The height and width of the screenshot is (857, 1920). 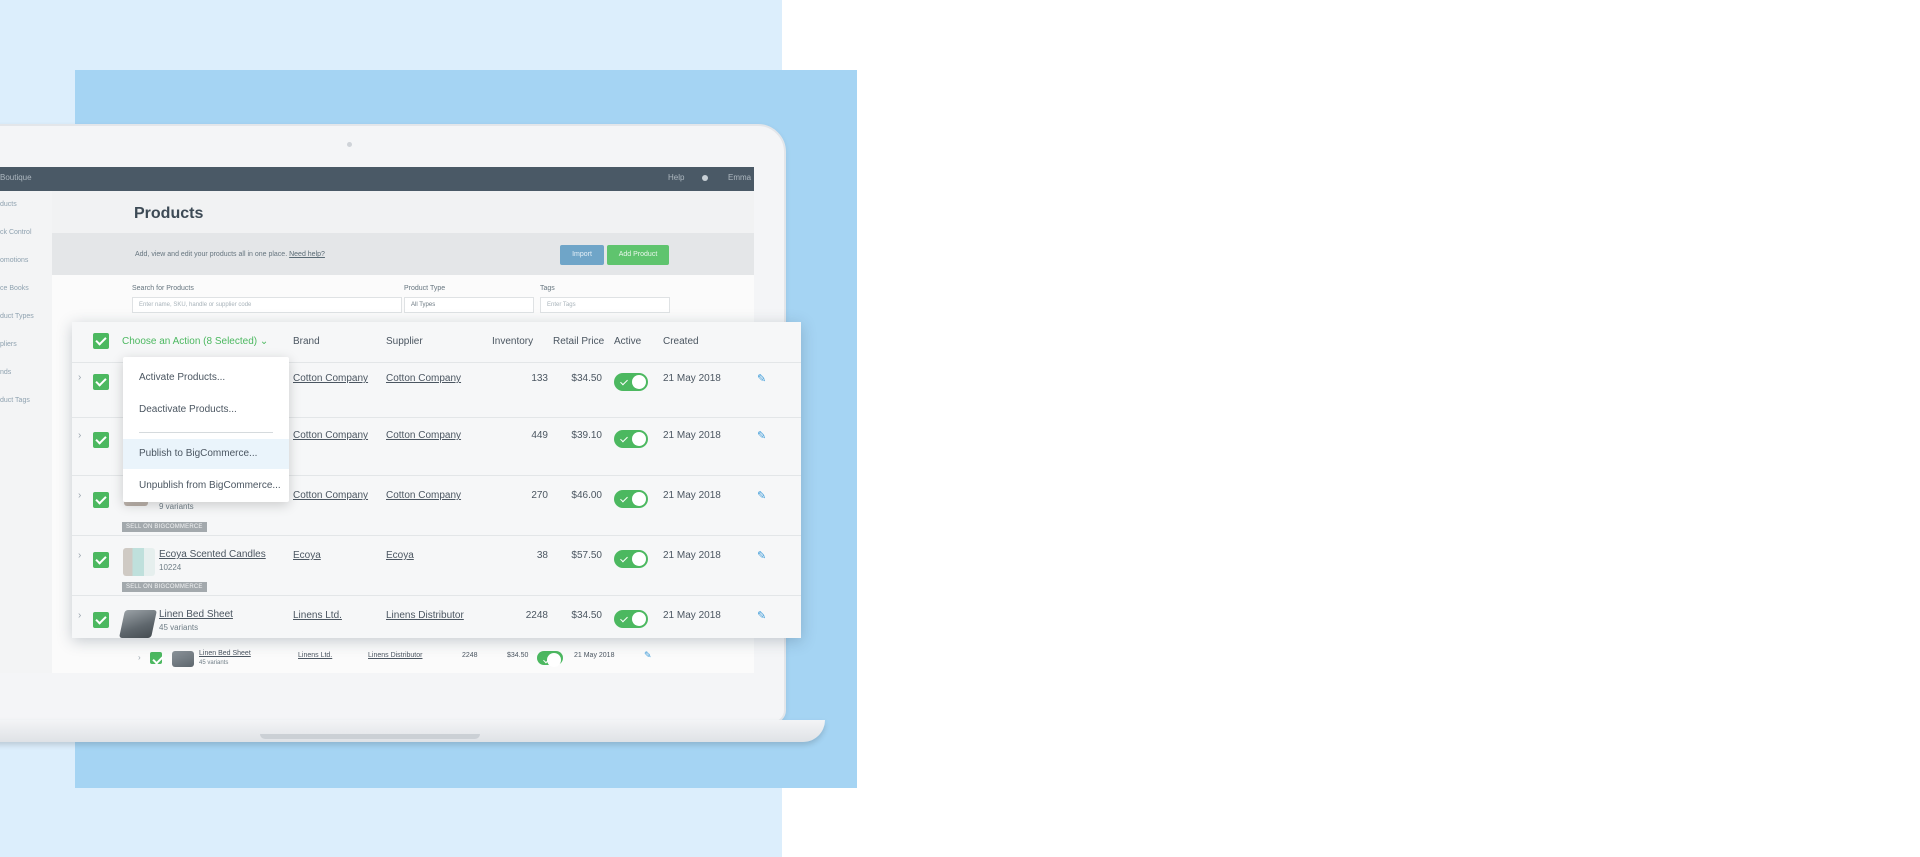 What do you see at coordinates (169, 213) in the screenshot?
I see `page-title: Products` at bounding box center [169, 213].